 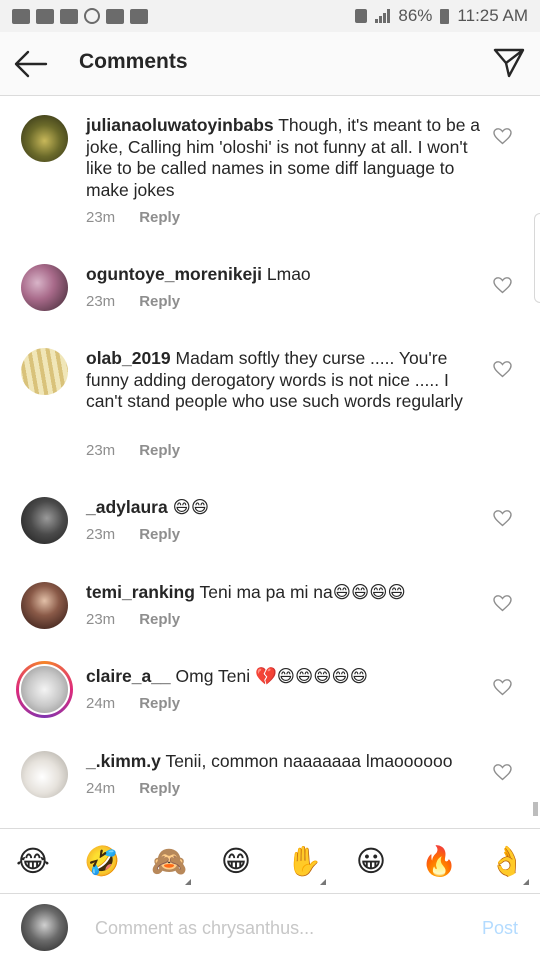 What do you see at coordinates (92, 16) in the screenshot?
I see `whatsapp-icon` at bounding box center [92, 16].